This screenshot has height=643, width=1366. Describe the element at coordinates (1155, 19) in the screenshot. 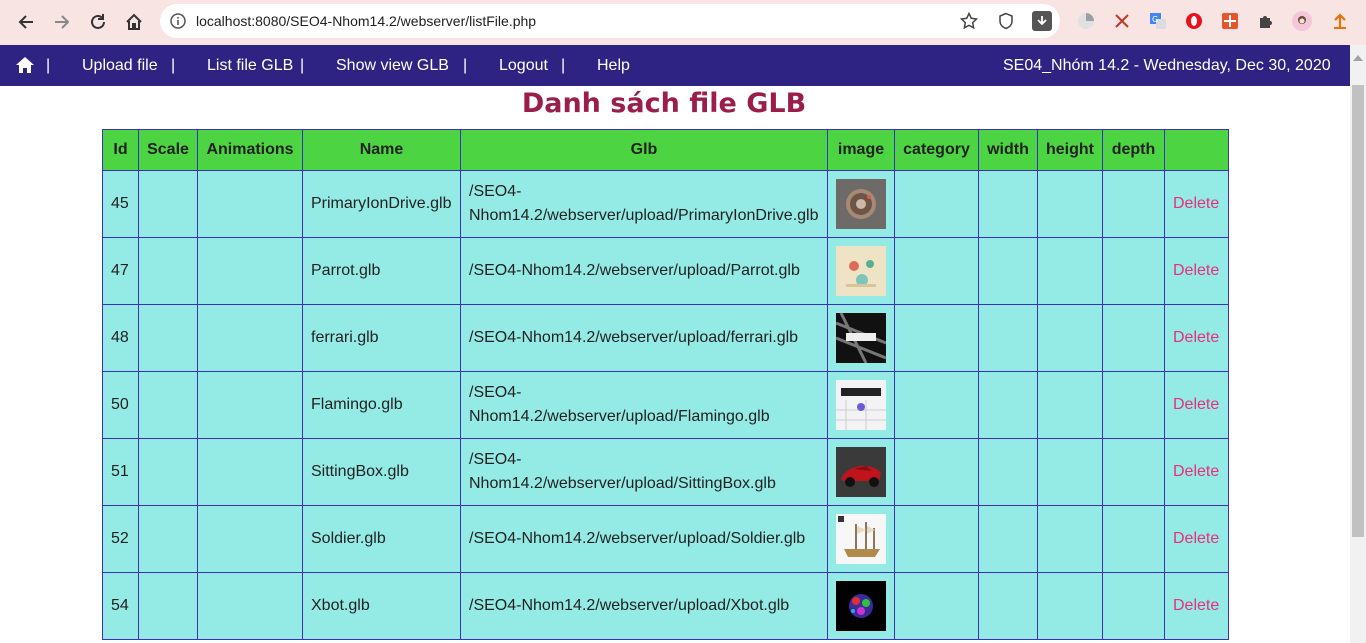

I see `svg-text: G` at that location.